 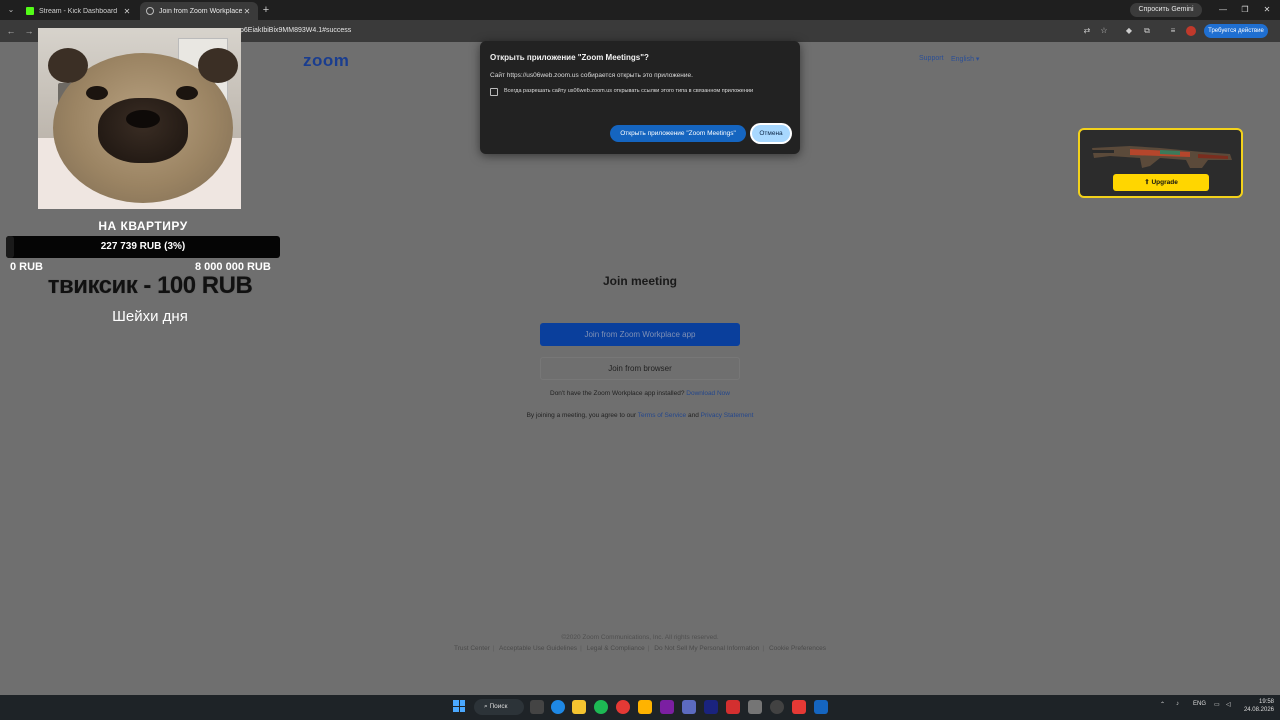 What do you see at coordinates (1267, 10) in the screenshot?
I see `close-window-icon: ✕` at bounding box center [1267, 10].